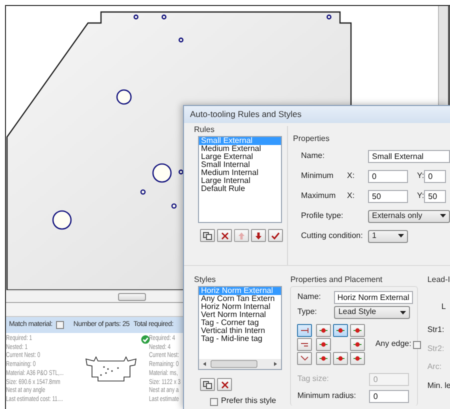 The width and height of the screenshot is (450, 409). What do you see at coordinates (132, 296) in the screenshot?
I see `scrollbar-thumb` at bounding box center [132, 296].